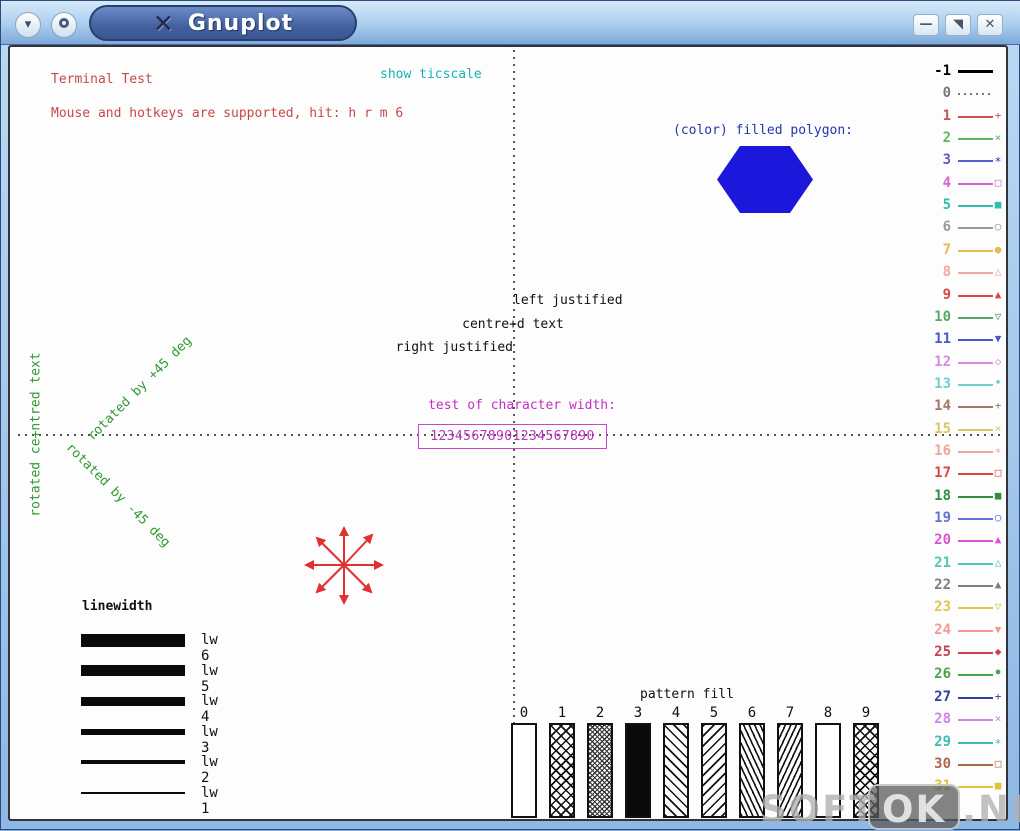  Describe the element at coordinates (946, 294) in the screenshot. I see `legend-label: 9` at that location.